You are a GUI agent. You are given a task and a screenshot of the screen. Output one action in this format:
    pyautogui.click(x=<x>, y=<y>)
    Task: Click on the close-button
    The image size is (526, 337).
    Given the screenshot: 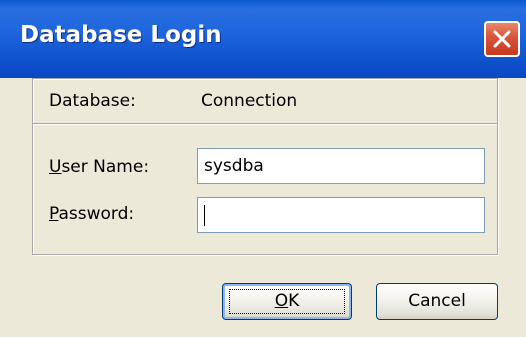 What is the action you would take?
    pyautogui.click(x=502, y=39)
    